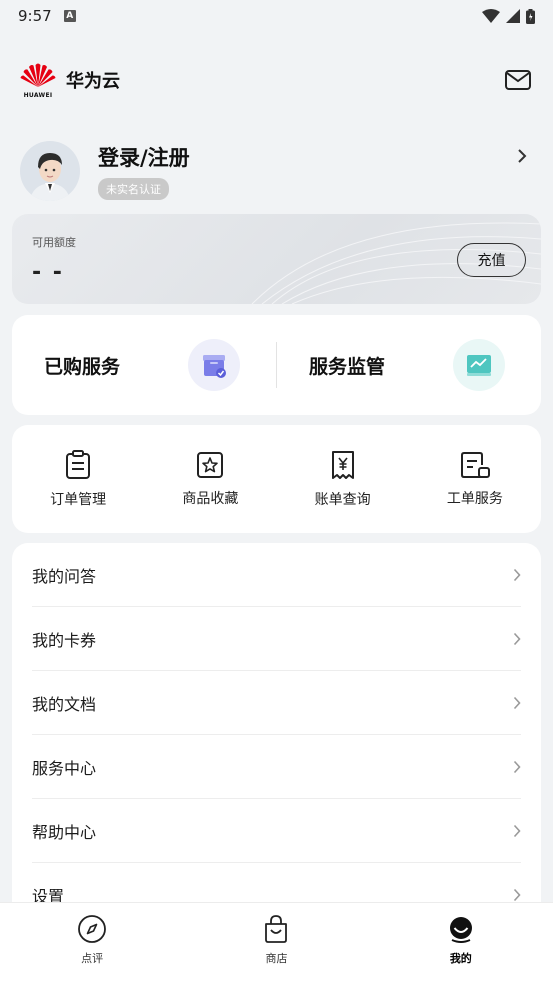  I want to click on quick-action-label: 订单管理, so click(78, 499).